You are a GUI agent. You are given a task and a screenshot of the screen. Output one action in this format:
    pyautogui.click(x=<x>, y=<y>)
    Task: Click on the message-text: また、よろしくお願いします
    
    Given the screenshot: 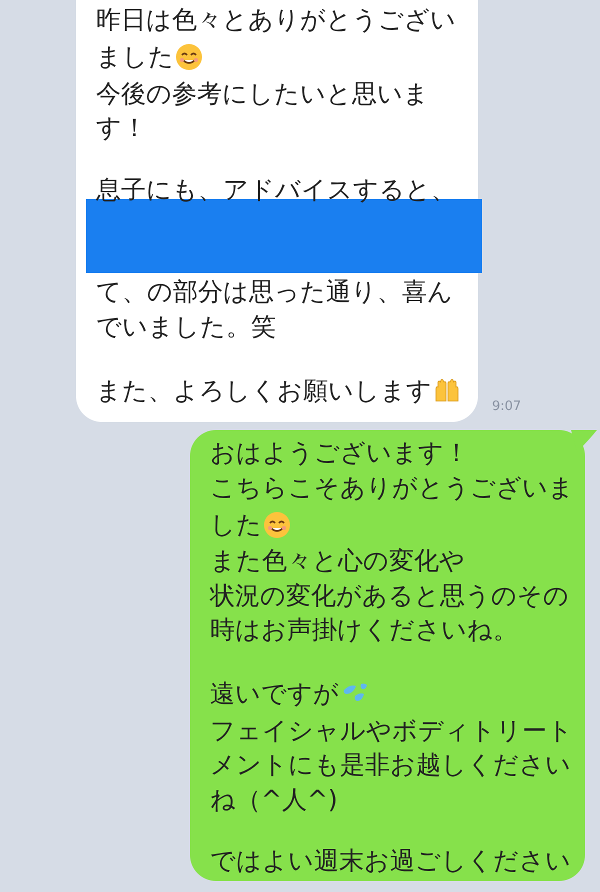 What is the action you would take?
    pyautogui.click(x=264, y=390)
    